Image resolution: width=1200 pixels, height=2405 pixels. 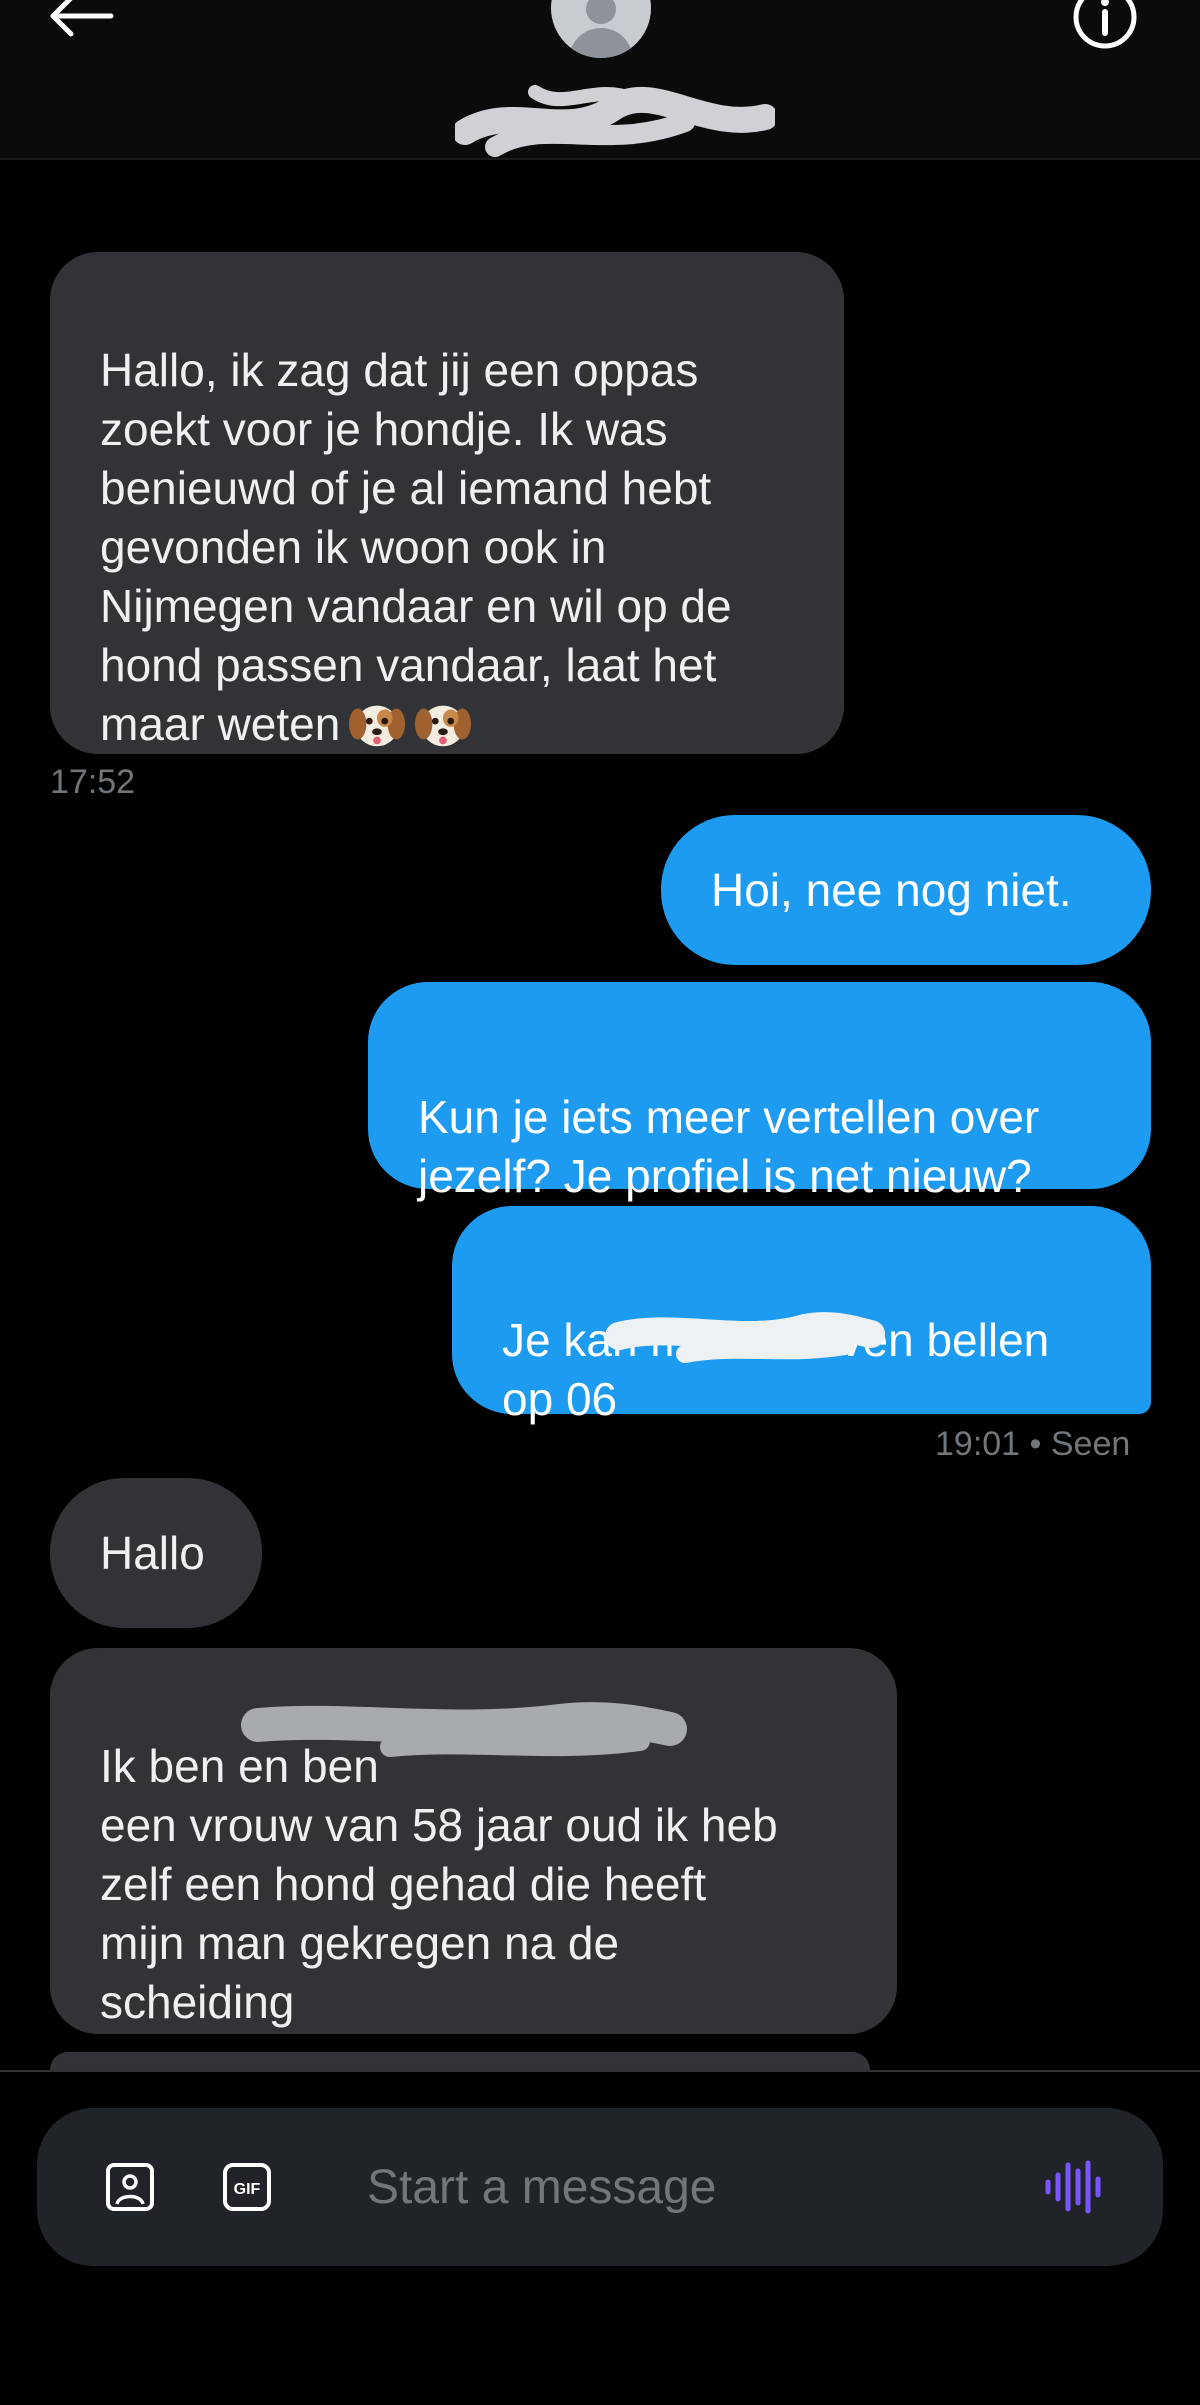 I want to click on add-media-button, so click(x=130, y=2187).